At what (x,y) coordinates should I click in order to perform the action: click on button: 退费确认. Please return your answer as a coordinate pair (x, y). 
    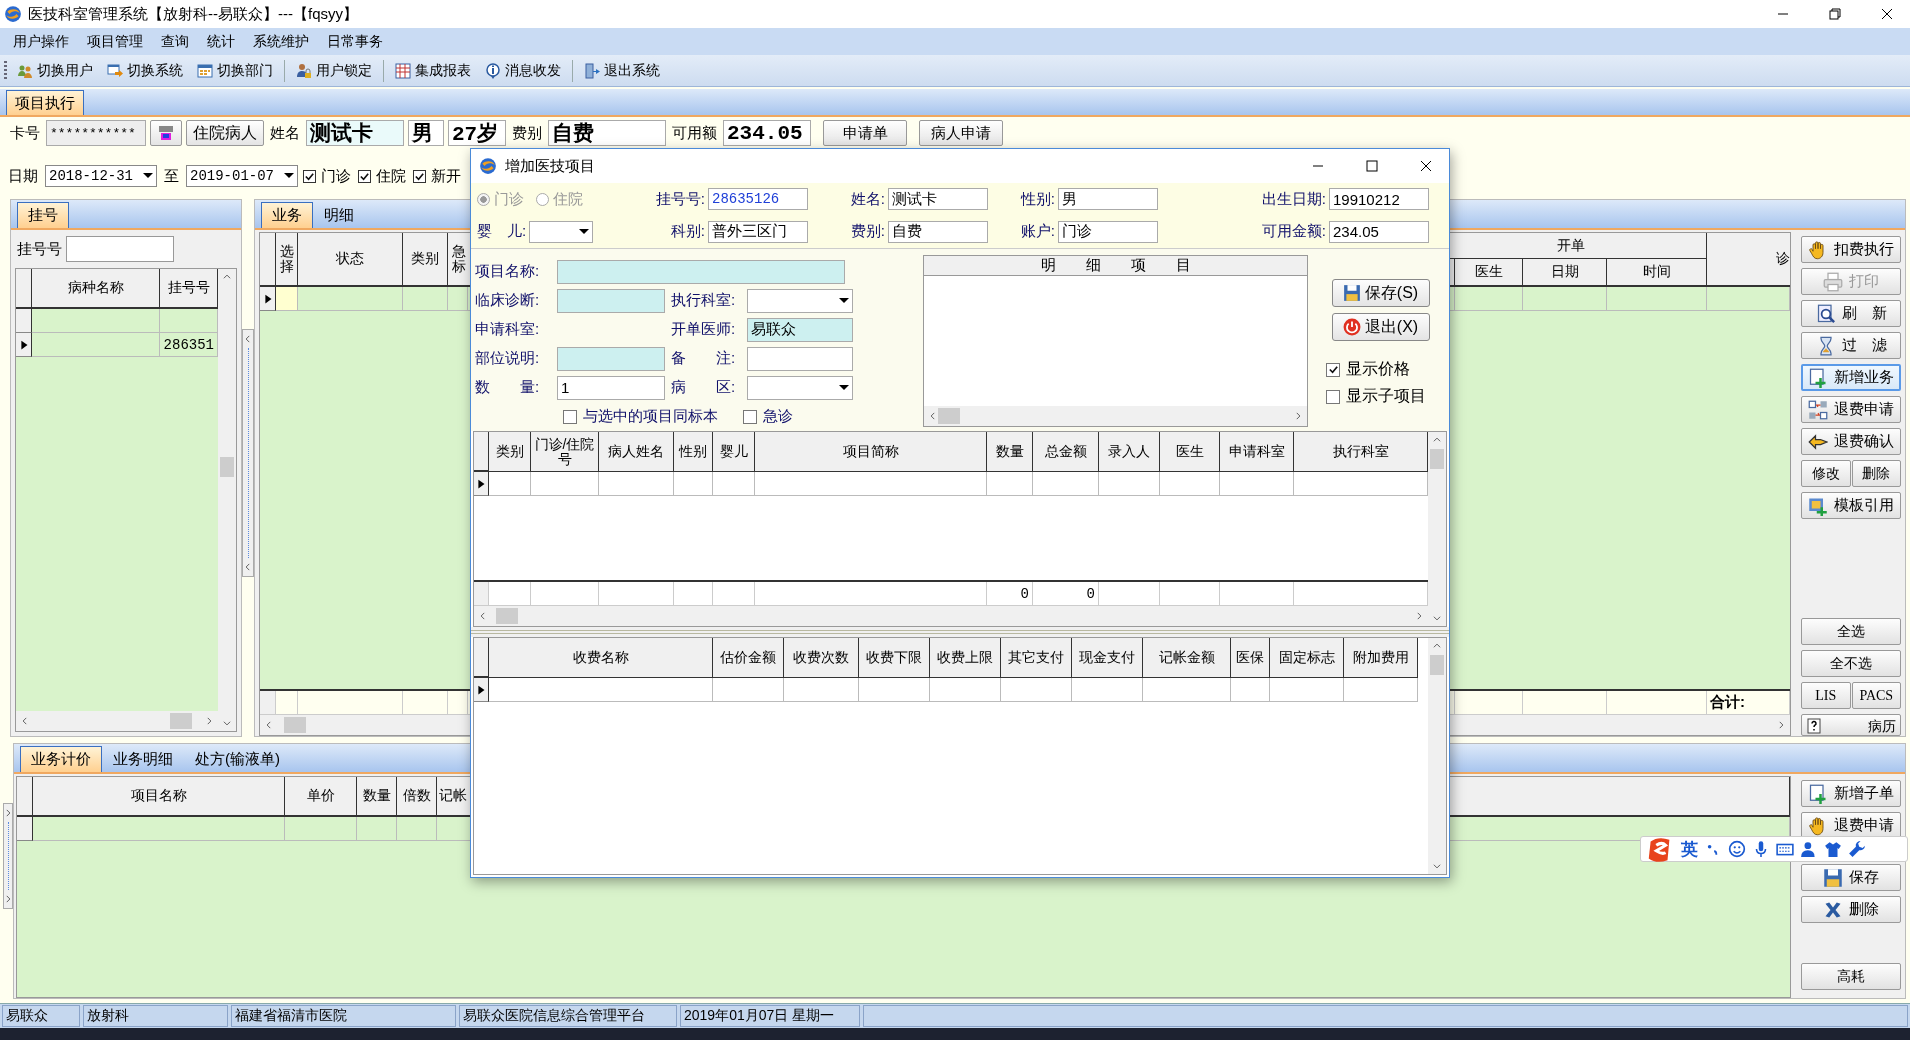
    Looking at the image, I should click on (1851, 441).